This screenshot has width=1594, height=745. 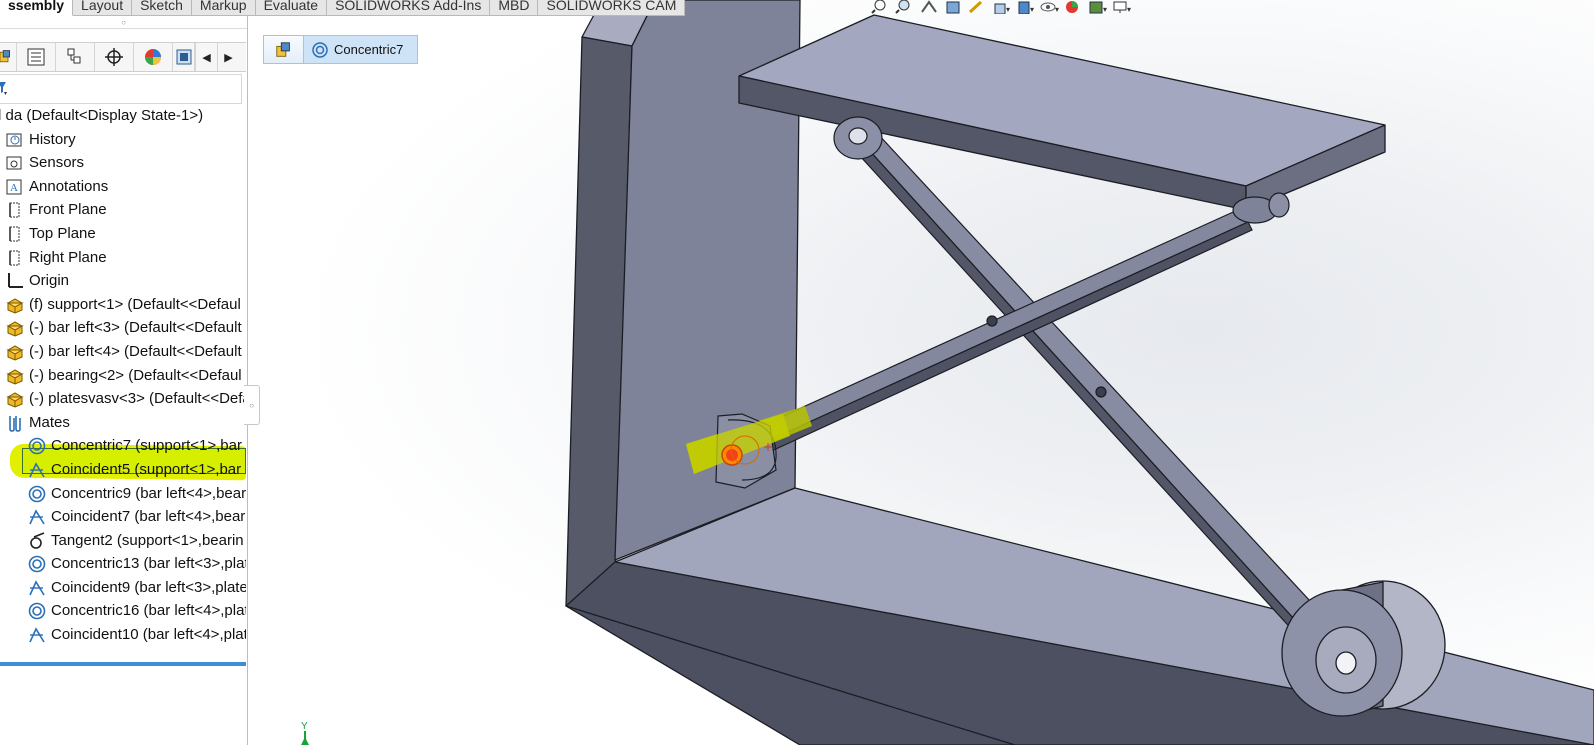 What do you see at coordinates (1121, 7) in the screenshot?
I see `view-settings-icon: ▾` at bounding box center [1121, 7].